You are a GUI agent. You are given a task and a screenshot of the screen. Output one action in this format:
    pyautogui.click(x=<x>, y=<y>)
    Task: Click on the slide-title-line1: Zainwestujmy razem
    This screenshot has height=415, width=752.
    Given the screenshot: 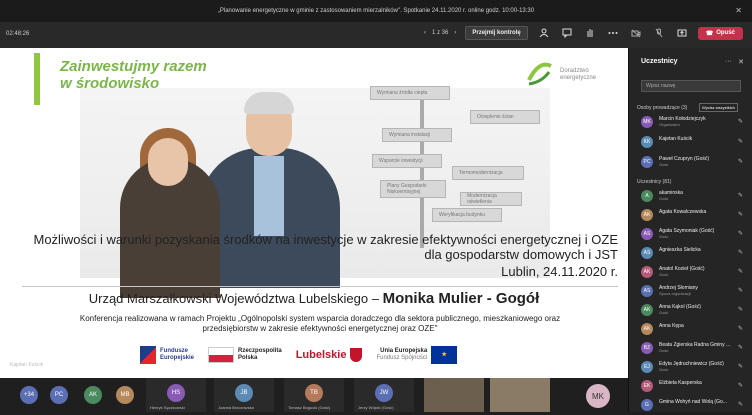 What is the action you would take?
    pyautogui.click(x=133, y=66)
    